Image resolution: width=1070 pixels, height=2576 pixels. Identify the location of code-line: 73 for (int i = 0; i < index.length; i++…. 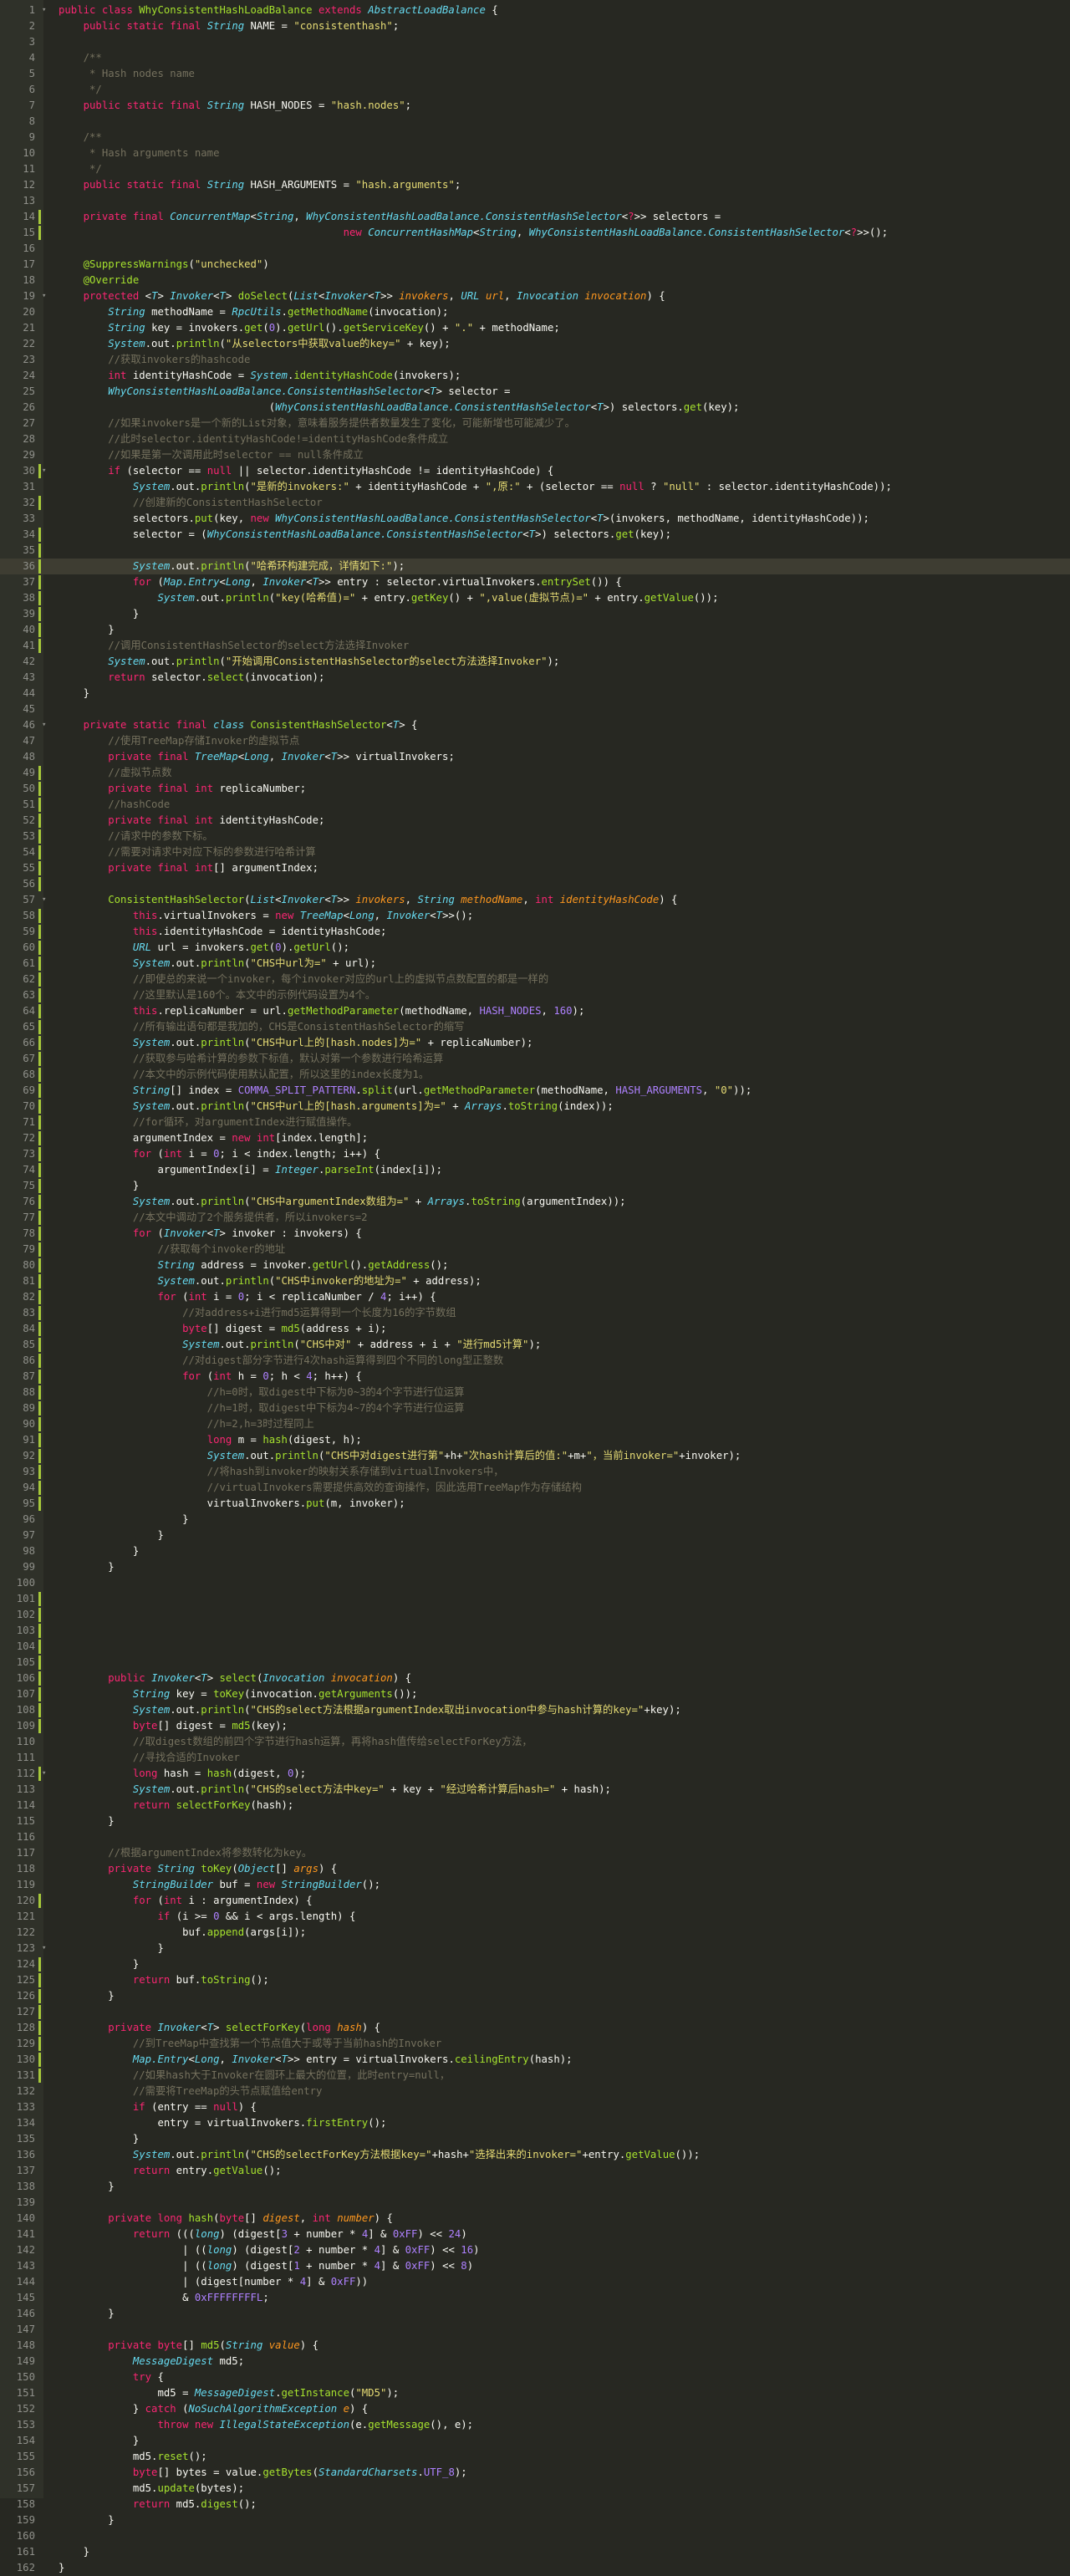
(535, 1154).